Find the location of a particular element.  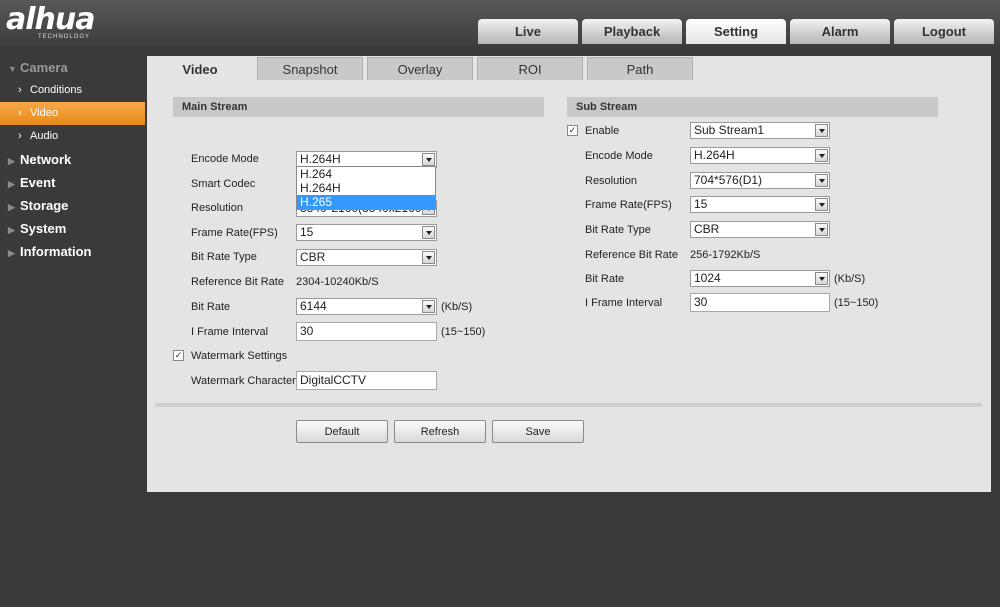

i-frame-interval-range: (15~150) is located at coordinates (463, 332).